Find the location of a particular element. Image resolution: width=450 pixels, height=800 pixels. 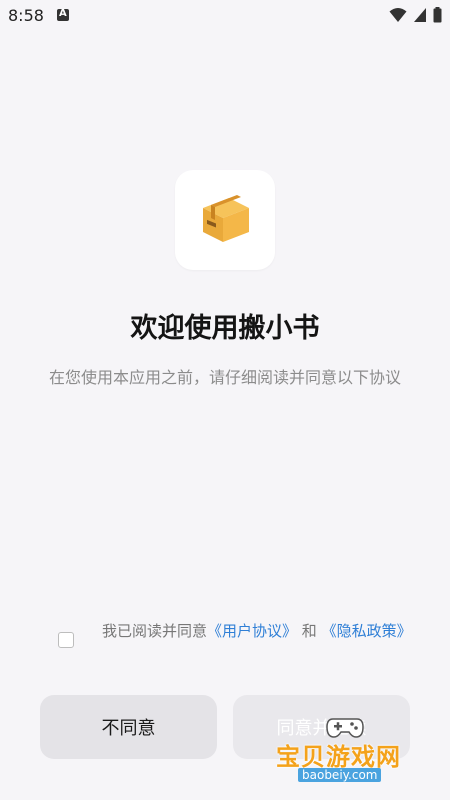

signal-icon is located at coordinates (420, 15).